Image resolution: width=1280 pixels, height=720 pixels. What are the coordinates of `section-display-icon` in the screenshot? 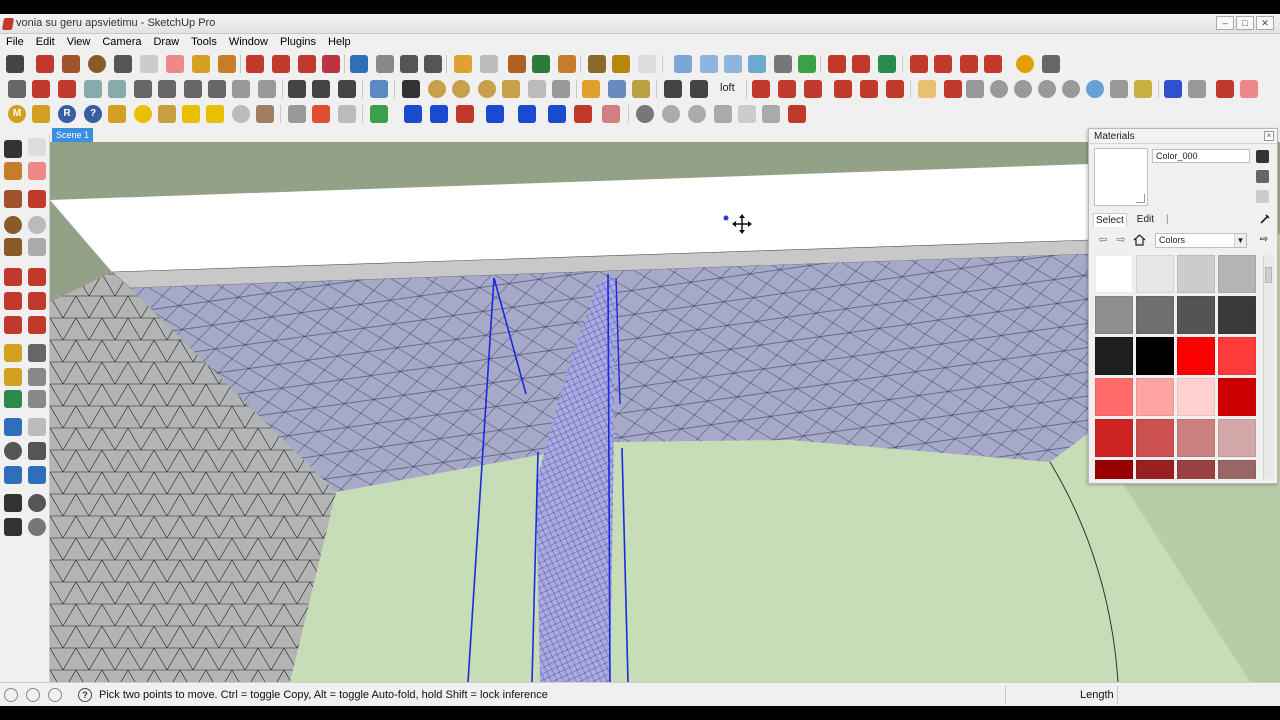 It's located at (861, 64).